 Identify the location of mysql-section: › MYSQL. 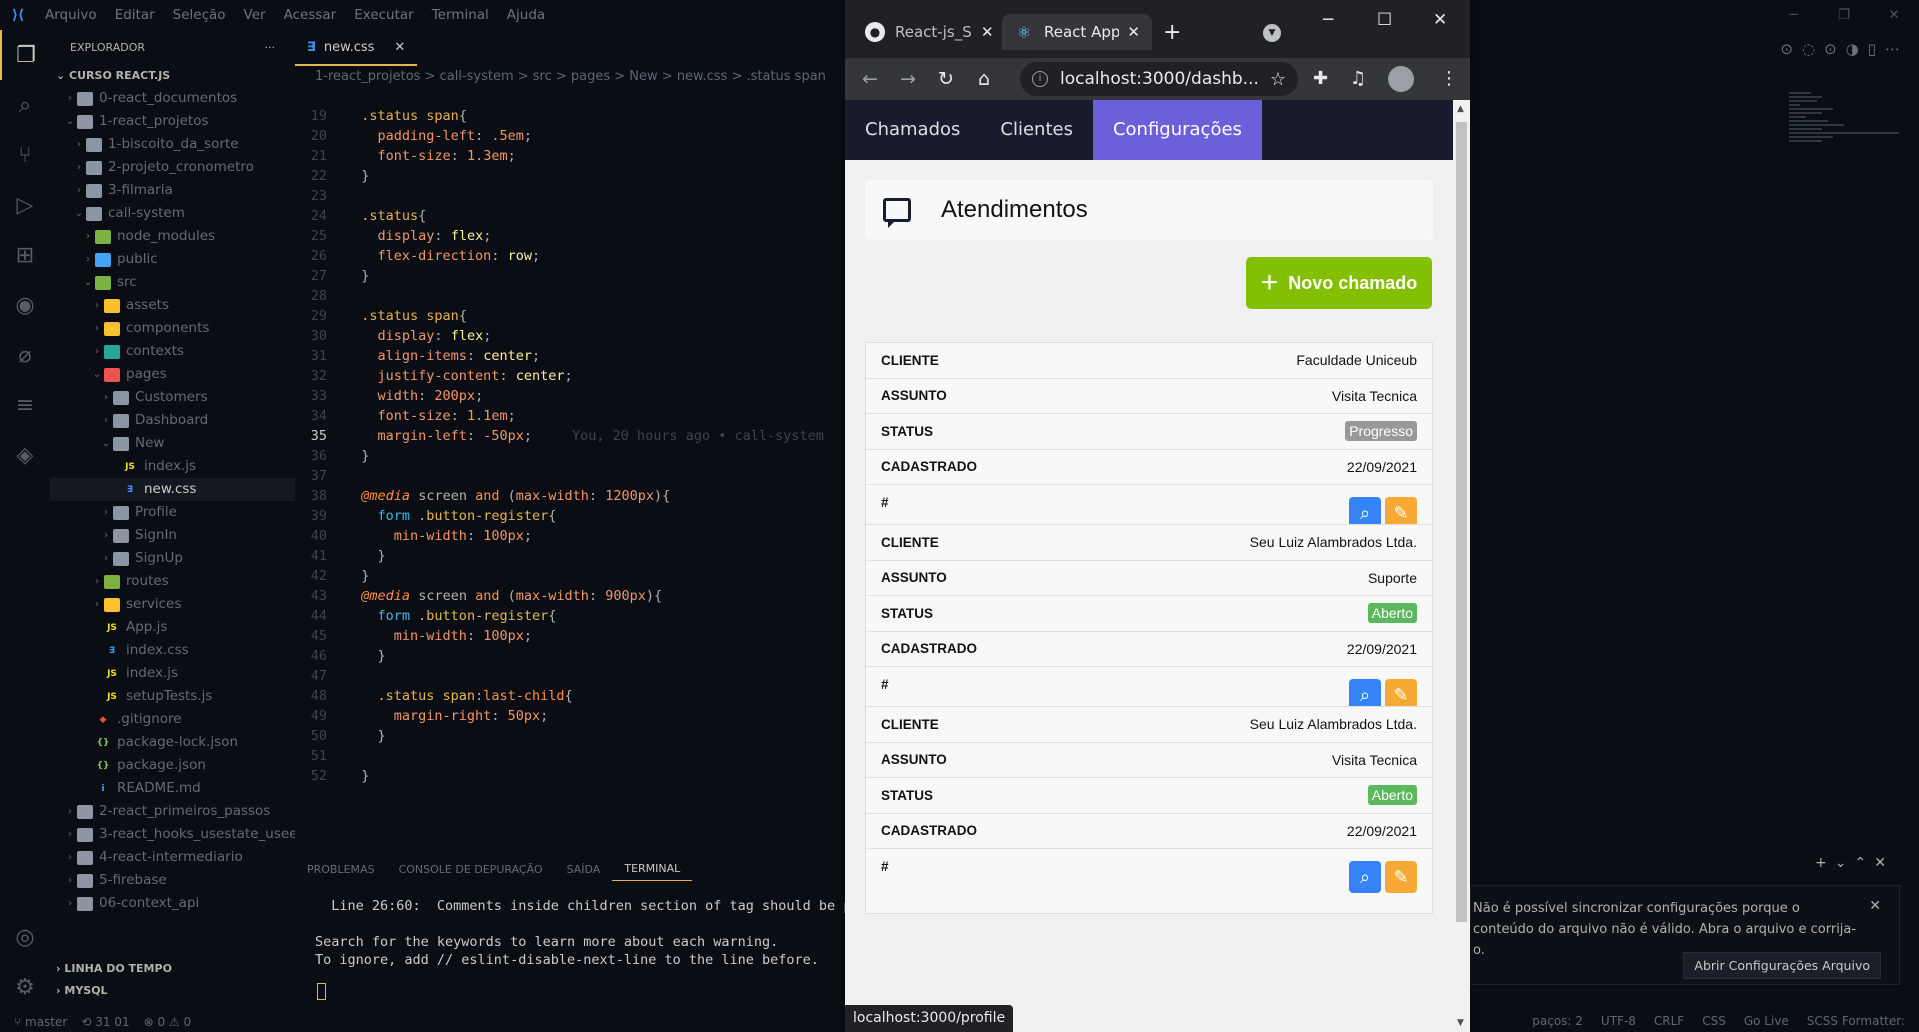
(172, 991).